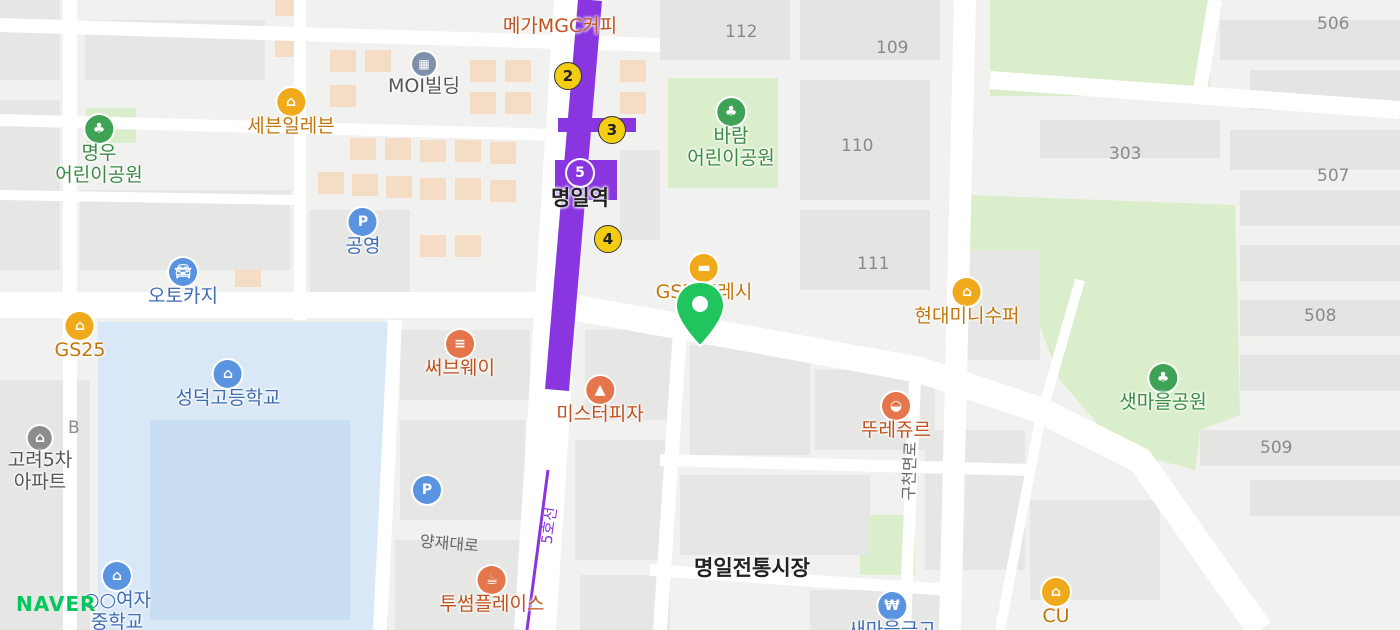  I want to click on poi-label: 메가MGC커피, so click(560, 26).